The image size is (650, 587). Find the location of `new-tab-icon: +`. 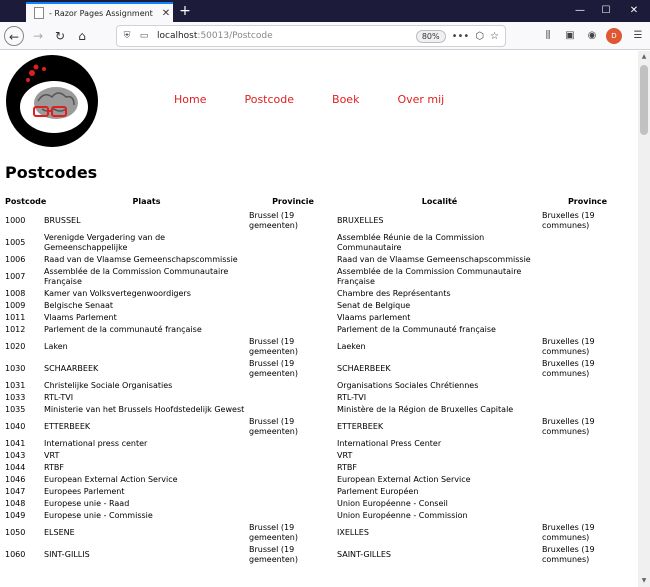

new-tab-icon: + is located at coordinates (185, 11).